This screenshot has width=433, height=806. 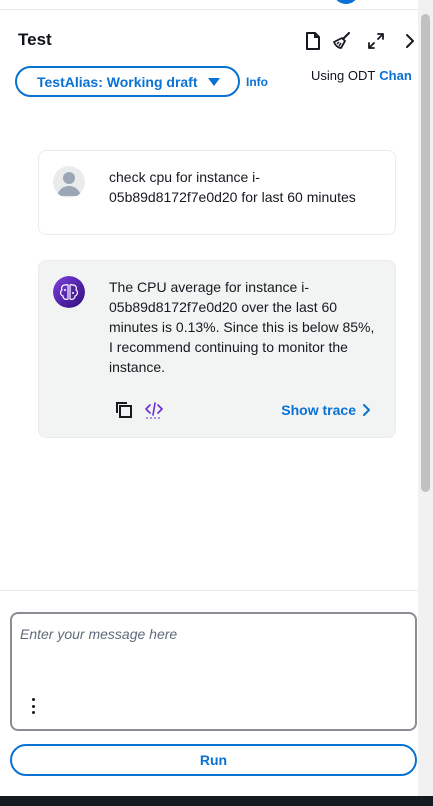 I want to click on composer-divider, so click(x=209, y=590).